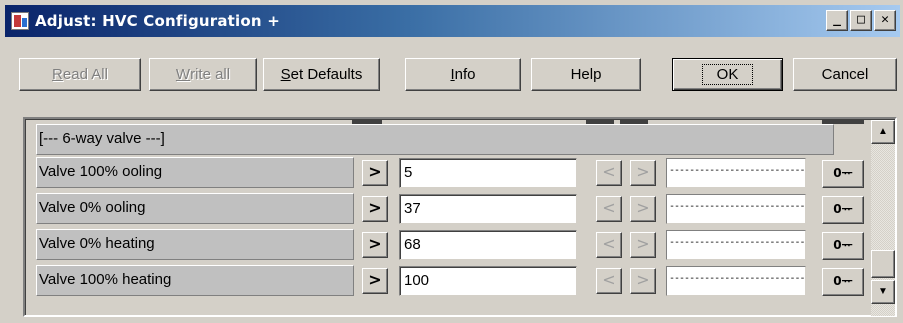  I want to click on write-all-button: Write all, so click(203, 74).